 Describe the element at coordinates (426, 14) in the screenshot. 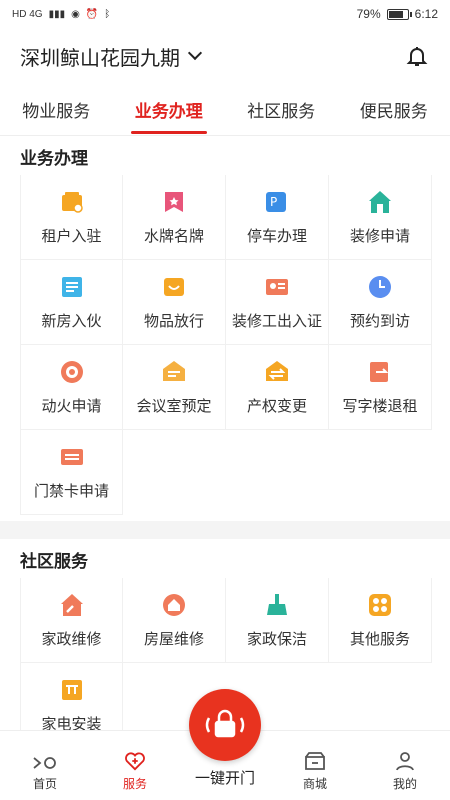

I see `clock: 6:12` at that location.